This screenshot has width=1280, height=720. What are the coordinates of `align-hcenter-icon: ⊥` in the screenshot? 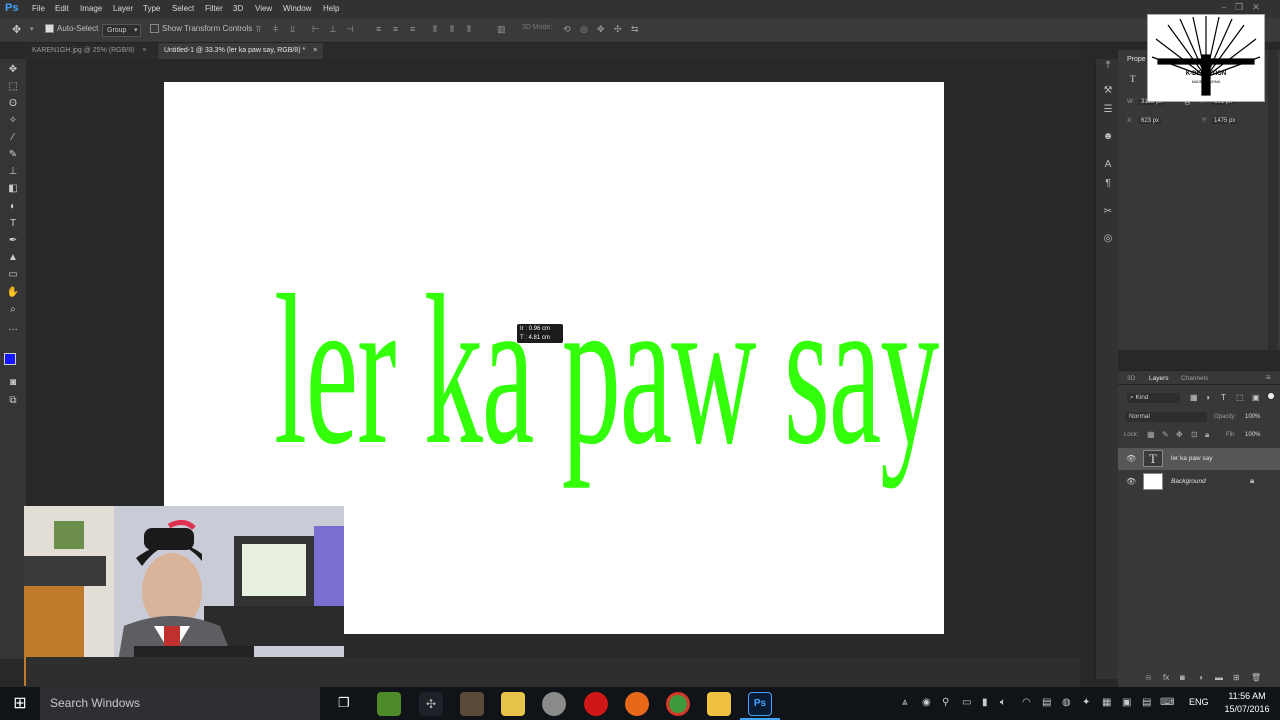 It's located at (334, 29).